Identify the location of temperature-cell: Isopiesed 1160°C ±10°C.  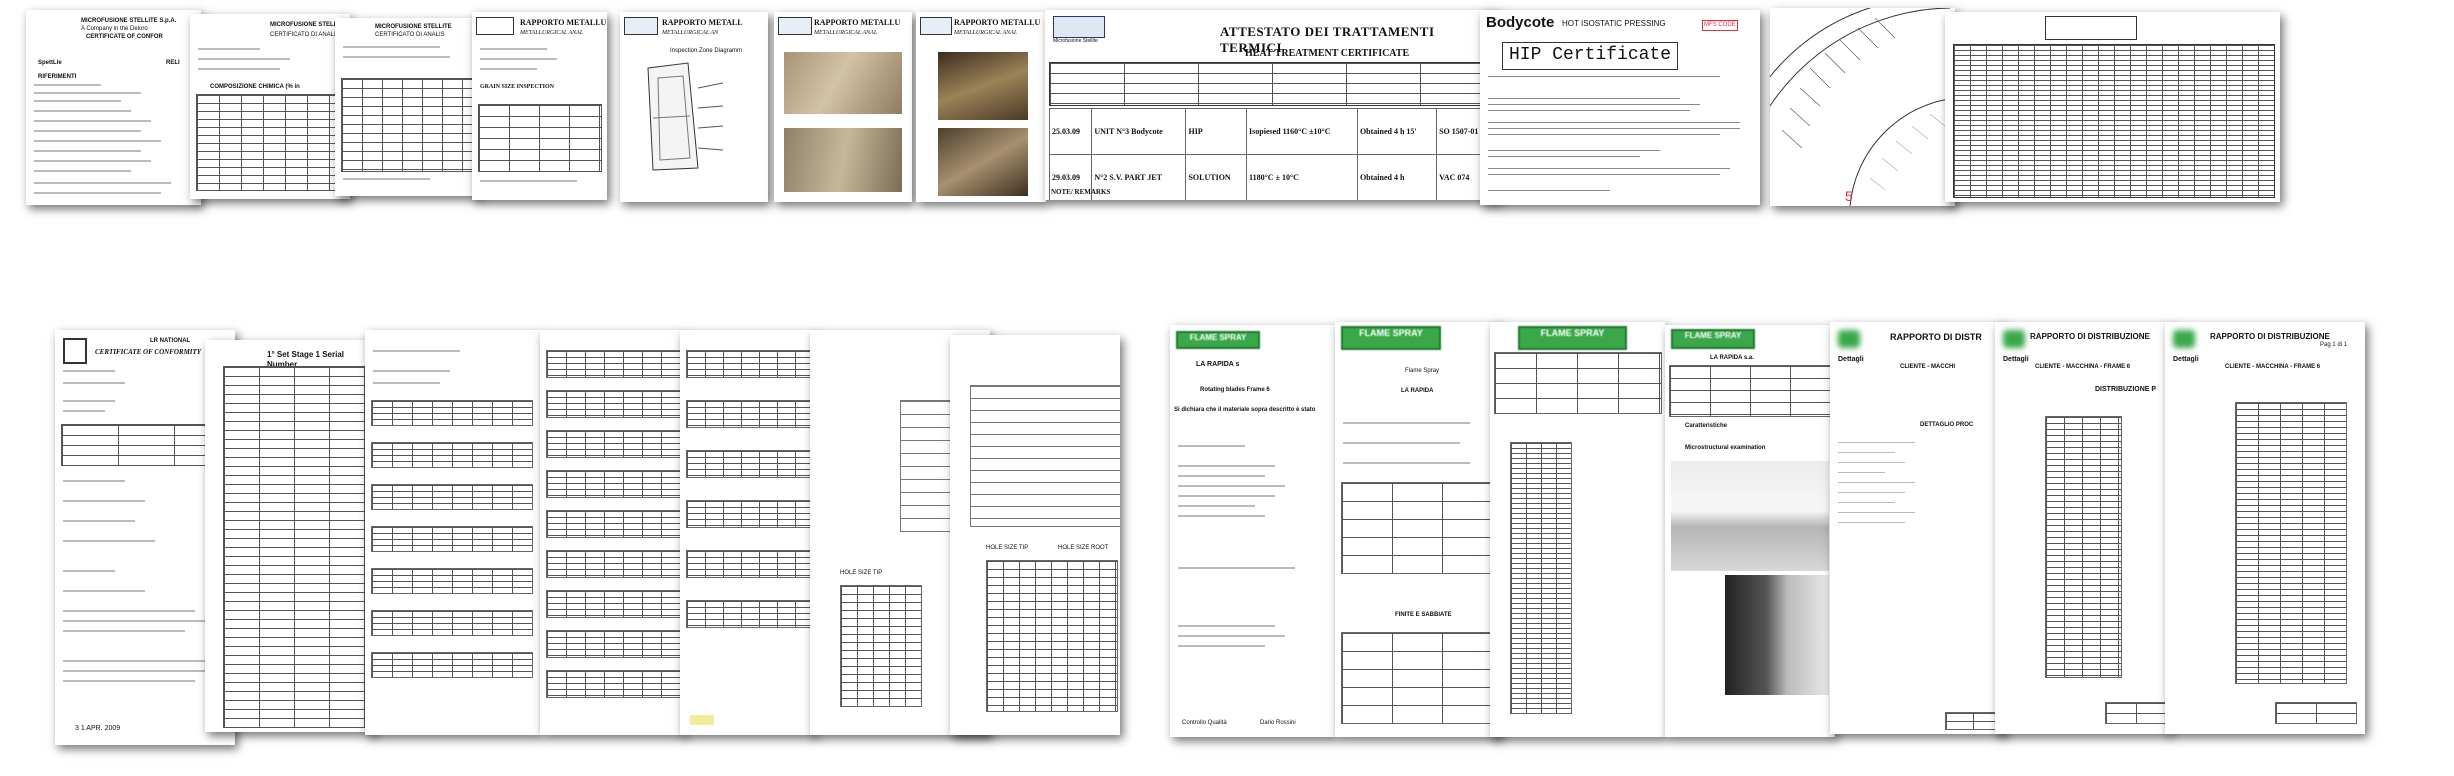
(1302, 131).